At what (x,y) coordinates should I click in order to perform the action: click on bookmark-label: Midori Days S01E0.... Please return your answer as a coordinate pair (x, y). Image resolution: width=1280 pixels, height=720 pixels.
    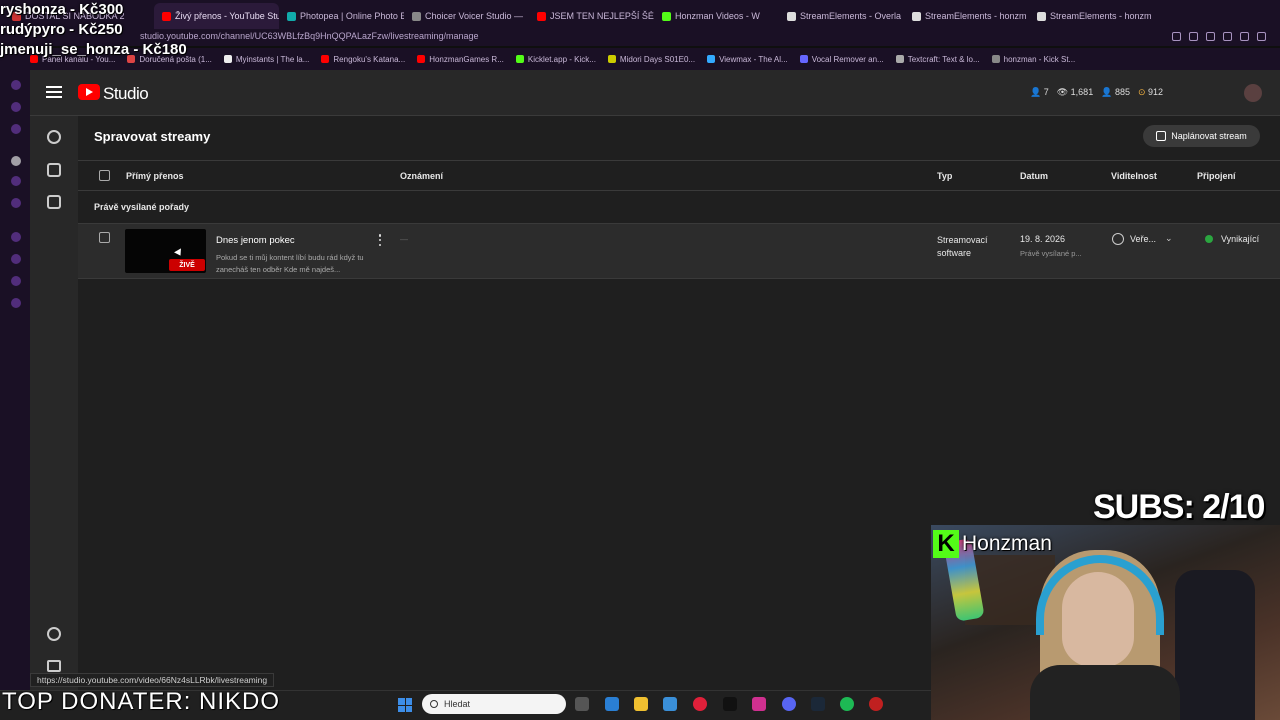
    Looking at the image, I should click on (657, 59).